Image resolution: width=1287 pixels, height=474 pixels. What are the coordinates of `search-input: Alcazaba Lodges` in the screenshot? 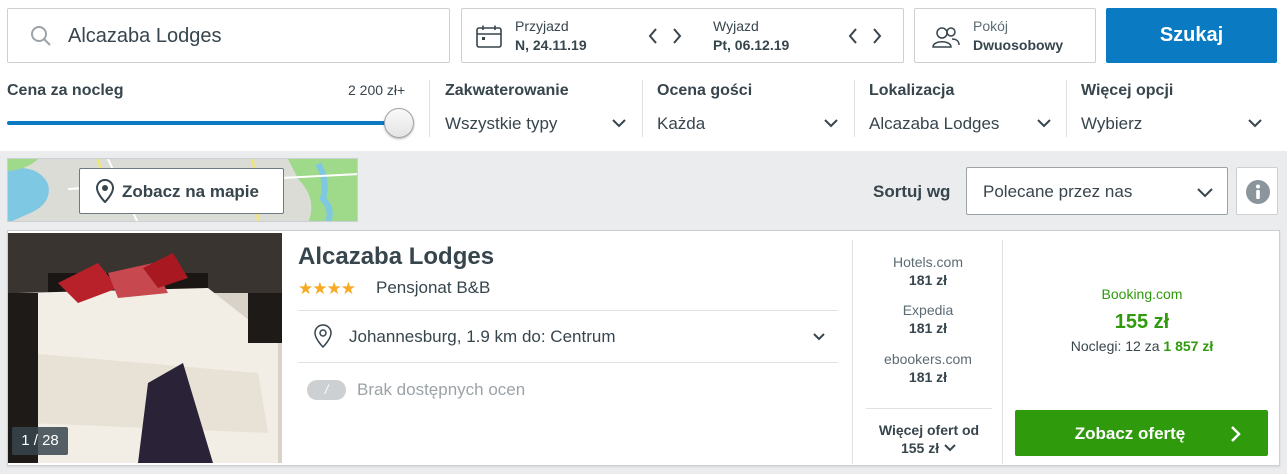 It's located at (228, 35).